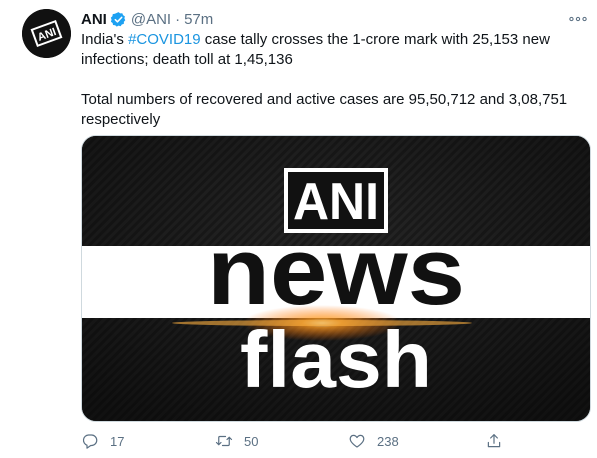  I want to click on tweet-actions: 17 50 238, so click(331, 441).